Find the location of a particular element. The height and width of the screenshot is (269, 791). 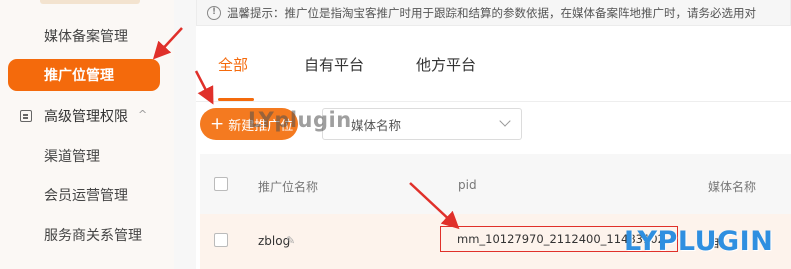

tab-own-platform: 自有平台 is located at coordinates (334, 64).